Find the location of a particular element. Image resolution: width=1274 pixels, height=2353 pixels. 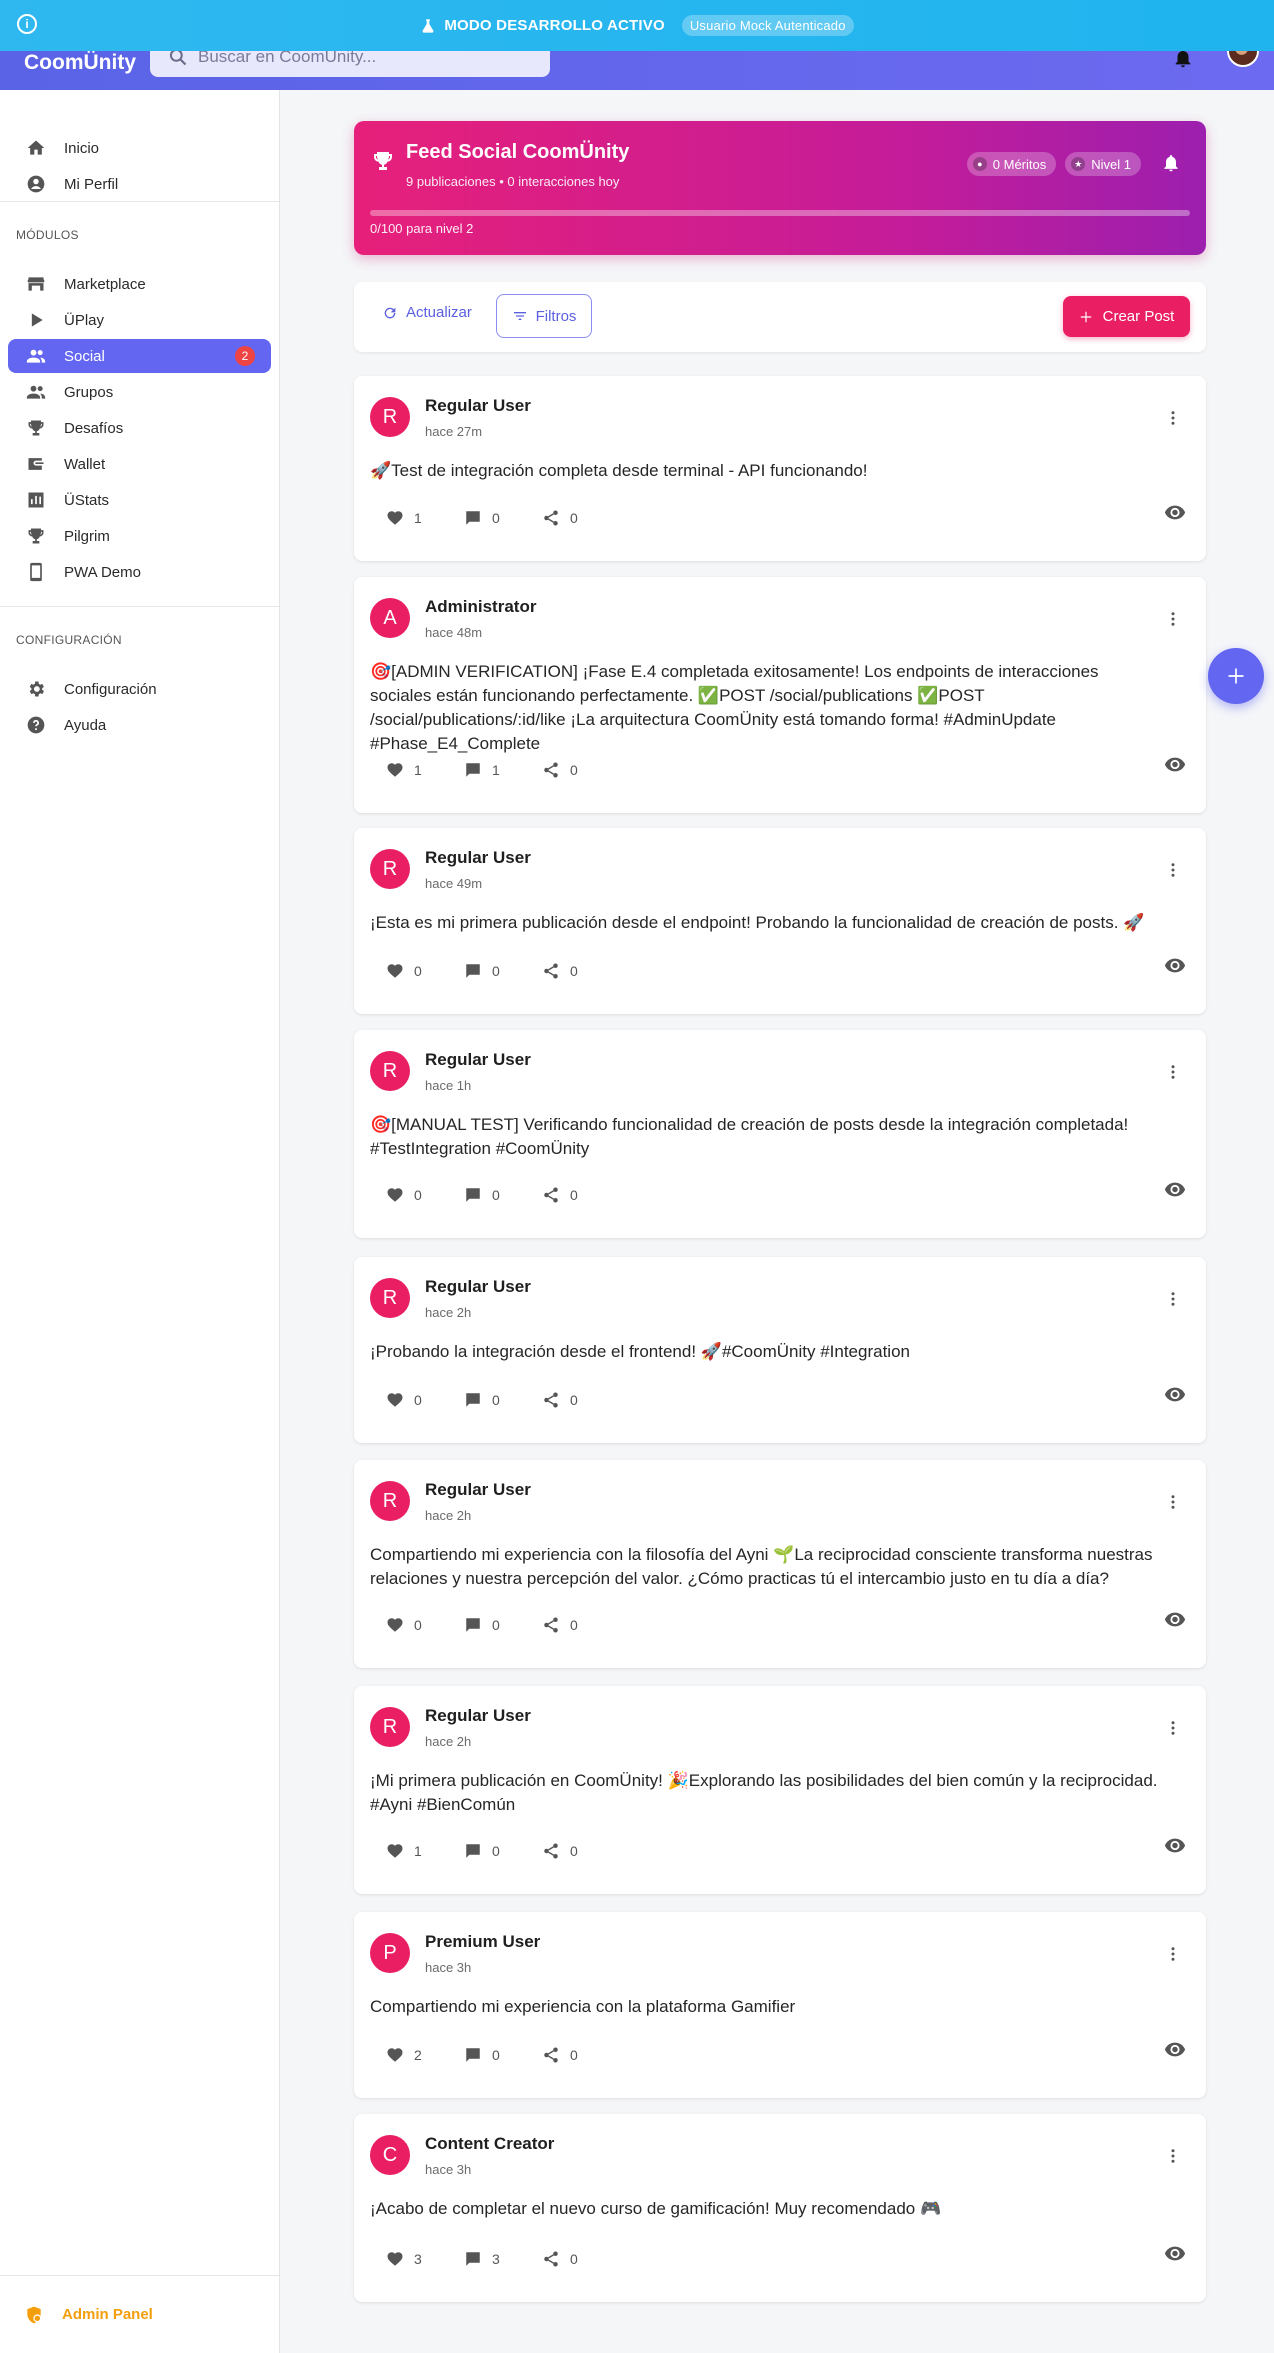

post-author: Premium User is located at coordinates (482, 1942).